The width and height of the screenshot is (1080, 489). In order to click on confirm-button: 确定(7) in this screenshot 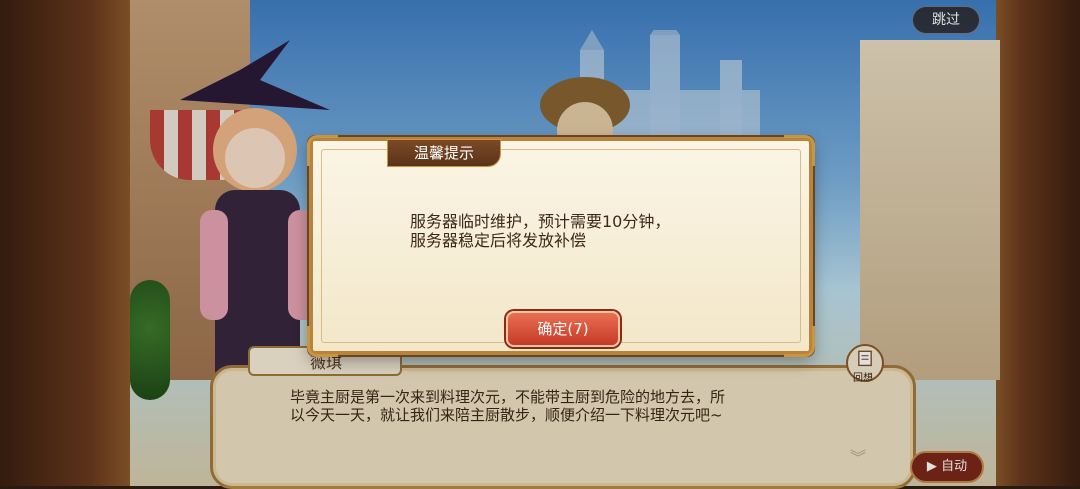, I will do `click(563, 329)`.